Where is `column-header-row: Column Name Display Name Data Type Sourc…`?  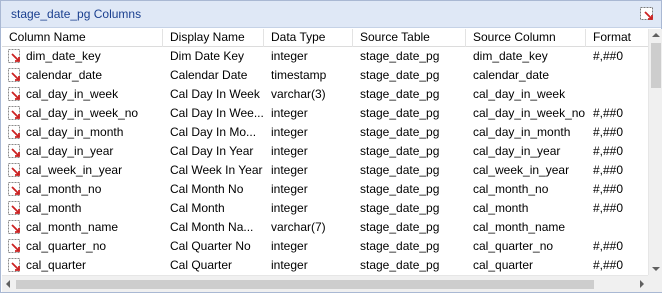
column-header-row: Column Name Display Name Data Type Sourc… is located at coordinates (325, 38).